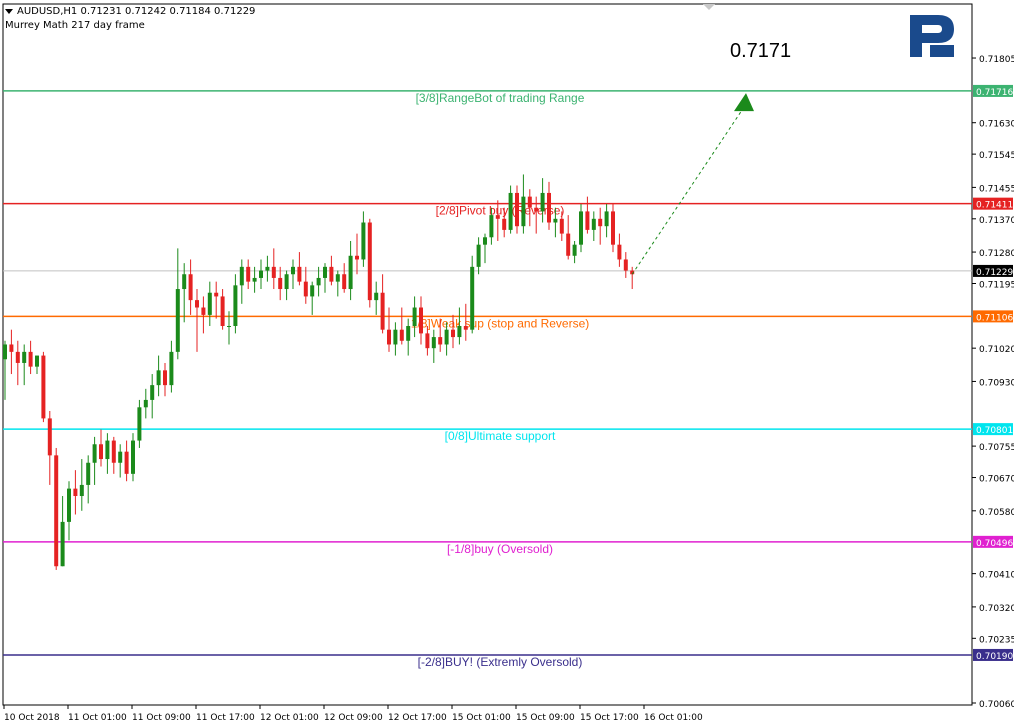  Describe the element at coordinates (994, 206) in the screenshot. I see `level-price-tag-text: 0.71411` at that location.